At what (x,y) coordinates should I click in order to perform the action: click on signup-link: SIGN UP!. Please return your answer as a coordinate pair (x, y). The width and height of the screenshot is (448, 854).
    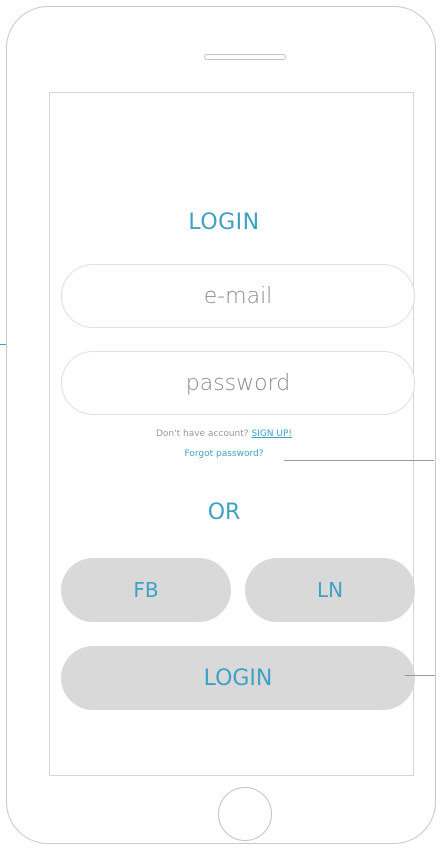
    Looking at the image, I should click on (271, 434).